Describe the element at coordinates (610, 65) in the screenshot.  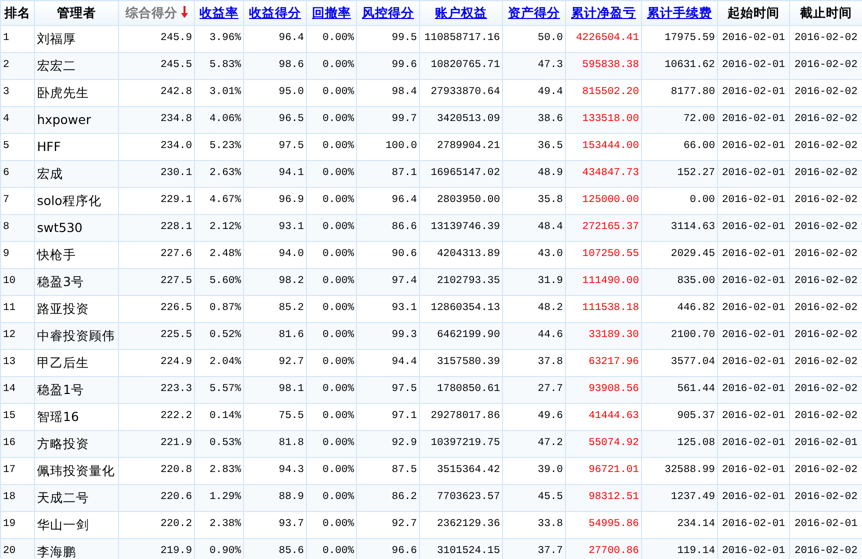
I see `table-cell: 595838.38` at that location.